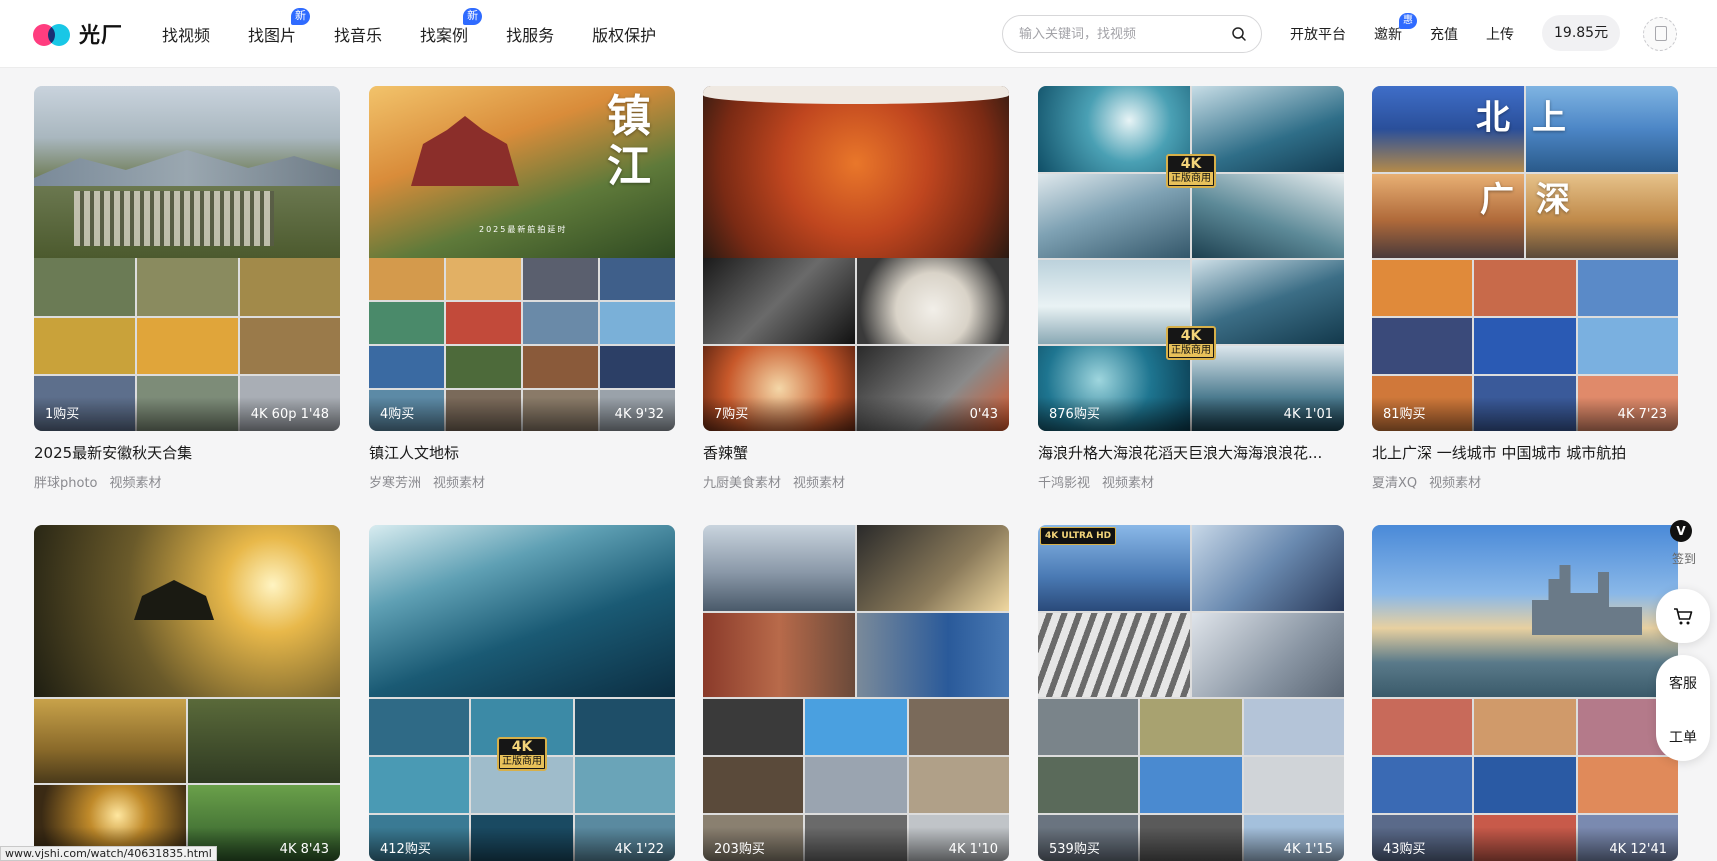 Image resolution: width=1717 pixels, height=861 pixels. I want to click on purchase-count: 81购买, so click(1404, 414).